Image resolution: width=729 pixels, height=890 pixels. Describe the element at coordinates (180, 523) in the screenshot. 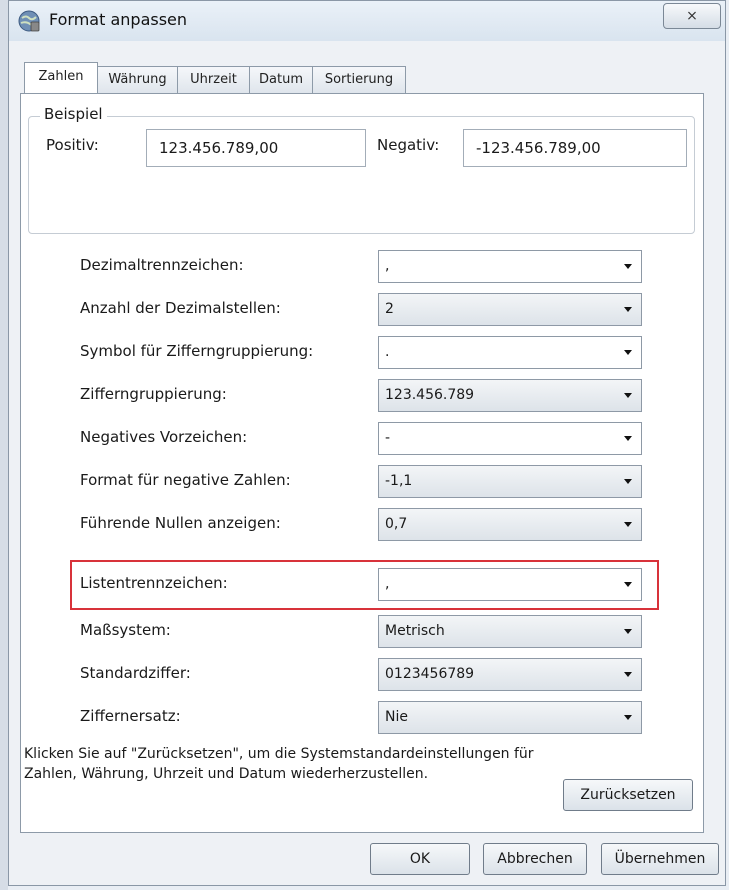

I see `setting-label-fuehrende-nullen: Führende Nullen anzeigen:` at that location.